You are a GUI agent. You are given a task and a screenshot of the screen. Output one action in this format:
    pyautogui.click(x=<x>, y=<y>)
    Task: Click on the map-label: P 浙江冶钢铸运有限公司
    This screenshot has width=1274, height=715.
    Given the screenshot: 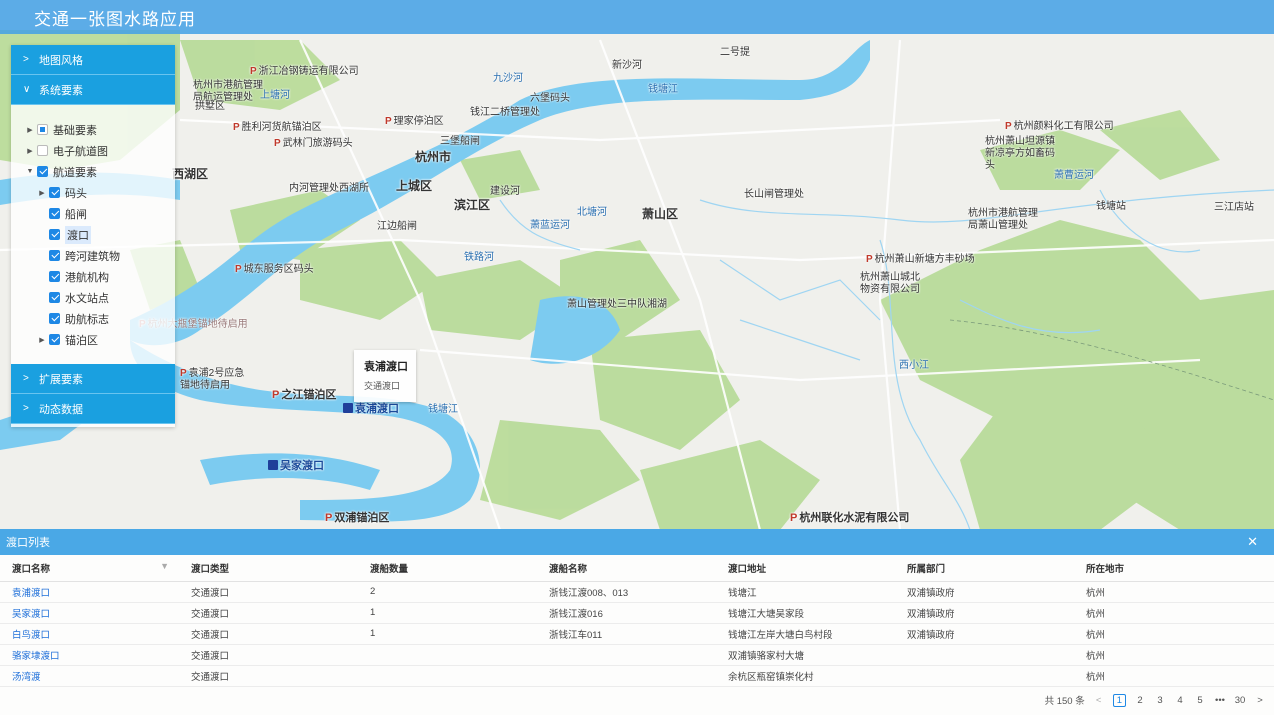 What is the action you would take?
    pyautogui.click(x=304, y=71)
    